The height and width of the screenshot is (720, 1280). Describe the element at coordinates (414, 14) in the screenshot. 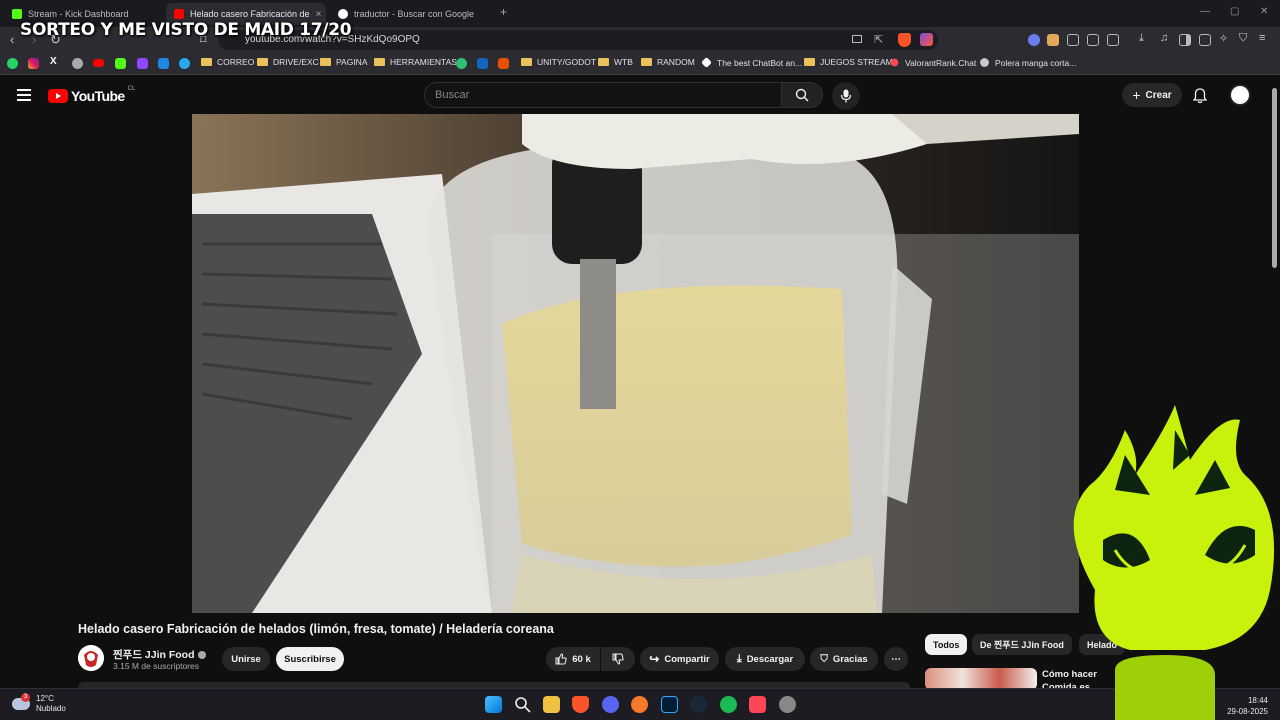

I see `tab-label: traductor - Buscar con Google` at that location.